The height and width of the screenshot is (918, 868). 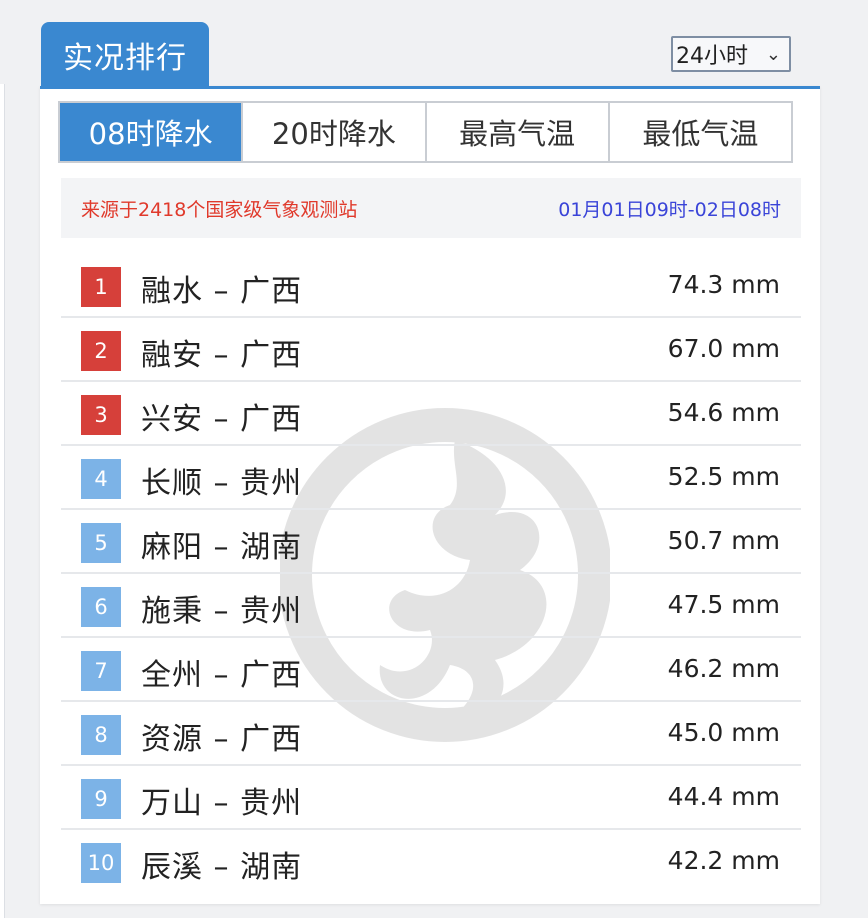 What do you see at coordinates (101, 799) in the screenshot?
I see `rank-badge: 9` at bounding box center [101, 799].